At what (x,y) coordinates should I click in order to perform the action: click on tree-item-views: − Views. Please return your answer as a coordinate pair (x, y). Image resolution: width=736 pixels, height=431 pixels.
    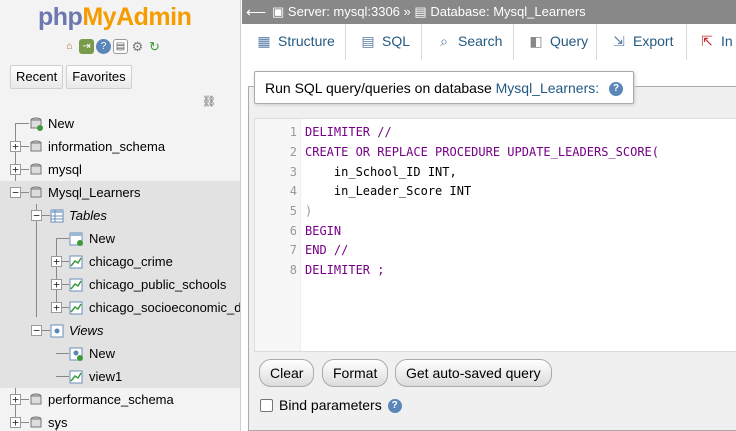
    Looking at the image, I should click on (120, 330).